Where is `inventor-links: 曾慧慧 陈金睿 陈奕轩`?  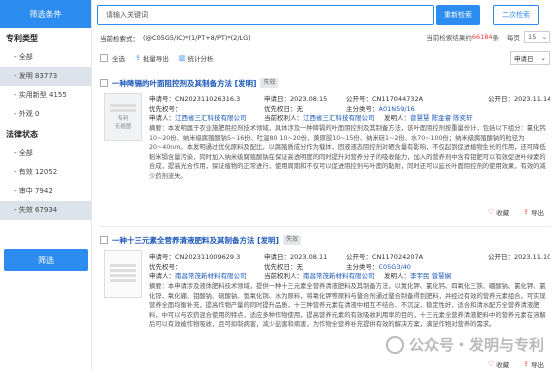 inventor-links: 曾慧慧 陈金睿 陈奕轩 is located at coordinates (441, 118).